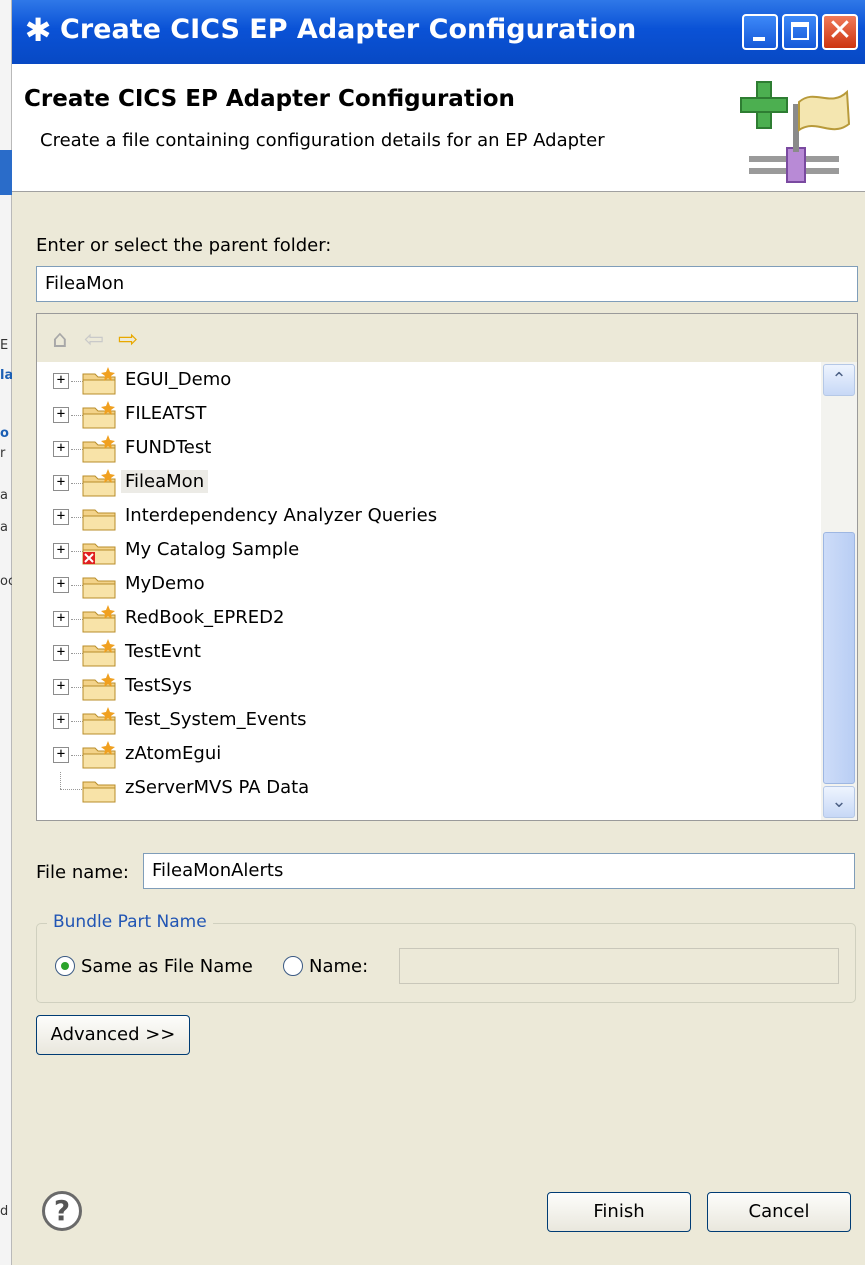 The width and height of the screenshot is (865, 1265). What do you see at coordinates (431, 449) in the screenshot?
I see `tree-item: + FUNDTest` at bounding box center [431, 449].